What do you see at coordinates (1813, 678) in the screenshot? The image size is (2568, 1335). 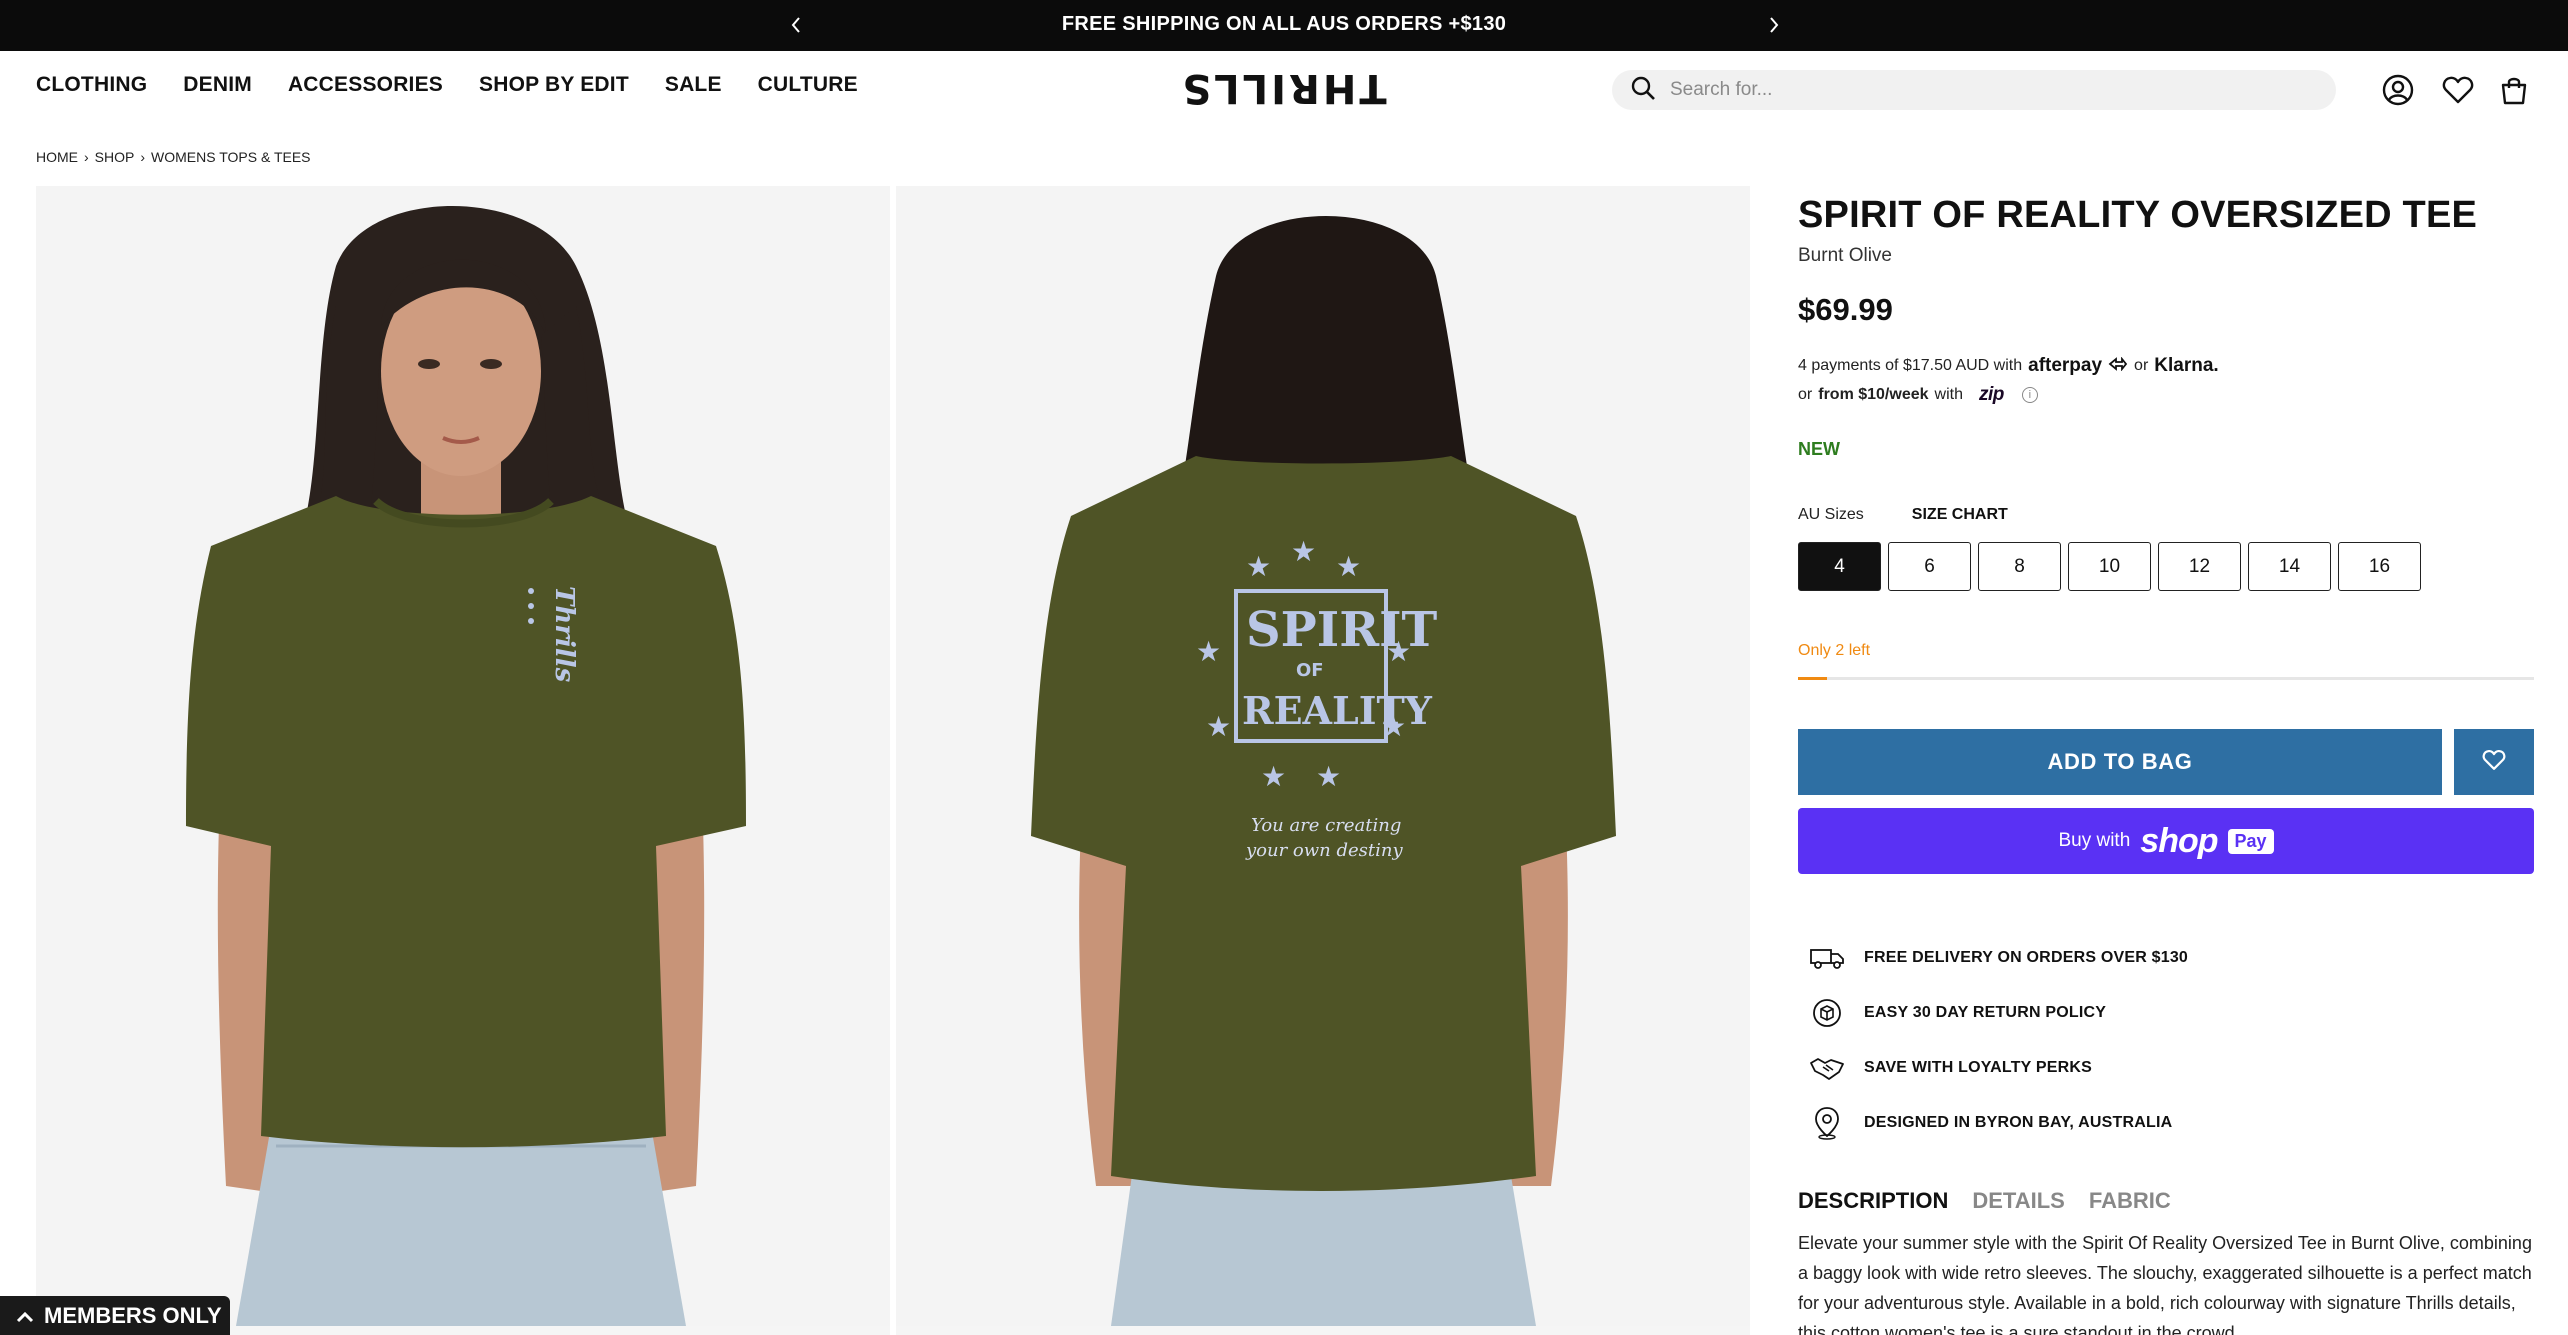 I see `stock-bar-fill` at bounding box center [1813, 678].